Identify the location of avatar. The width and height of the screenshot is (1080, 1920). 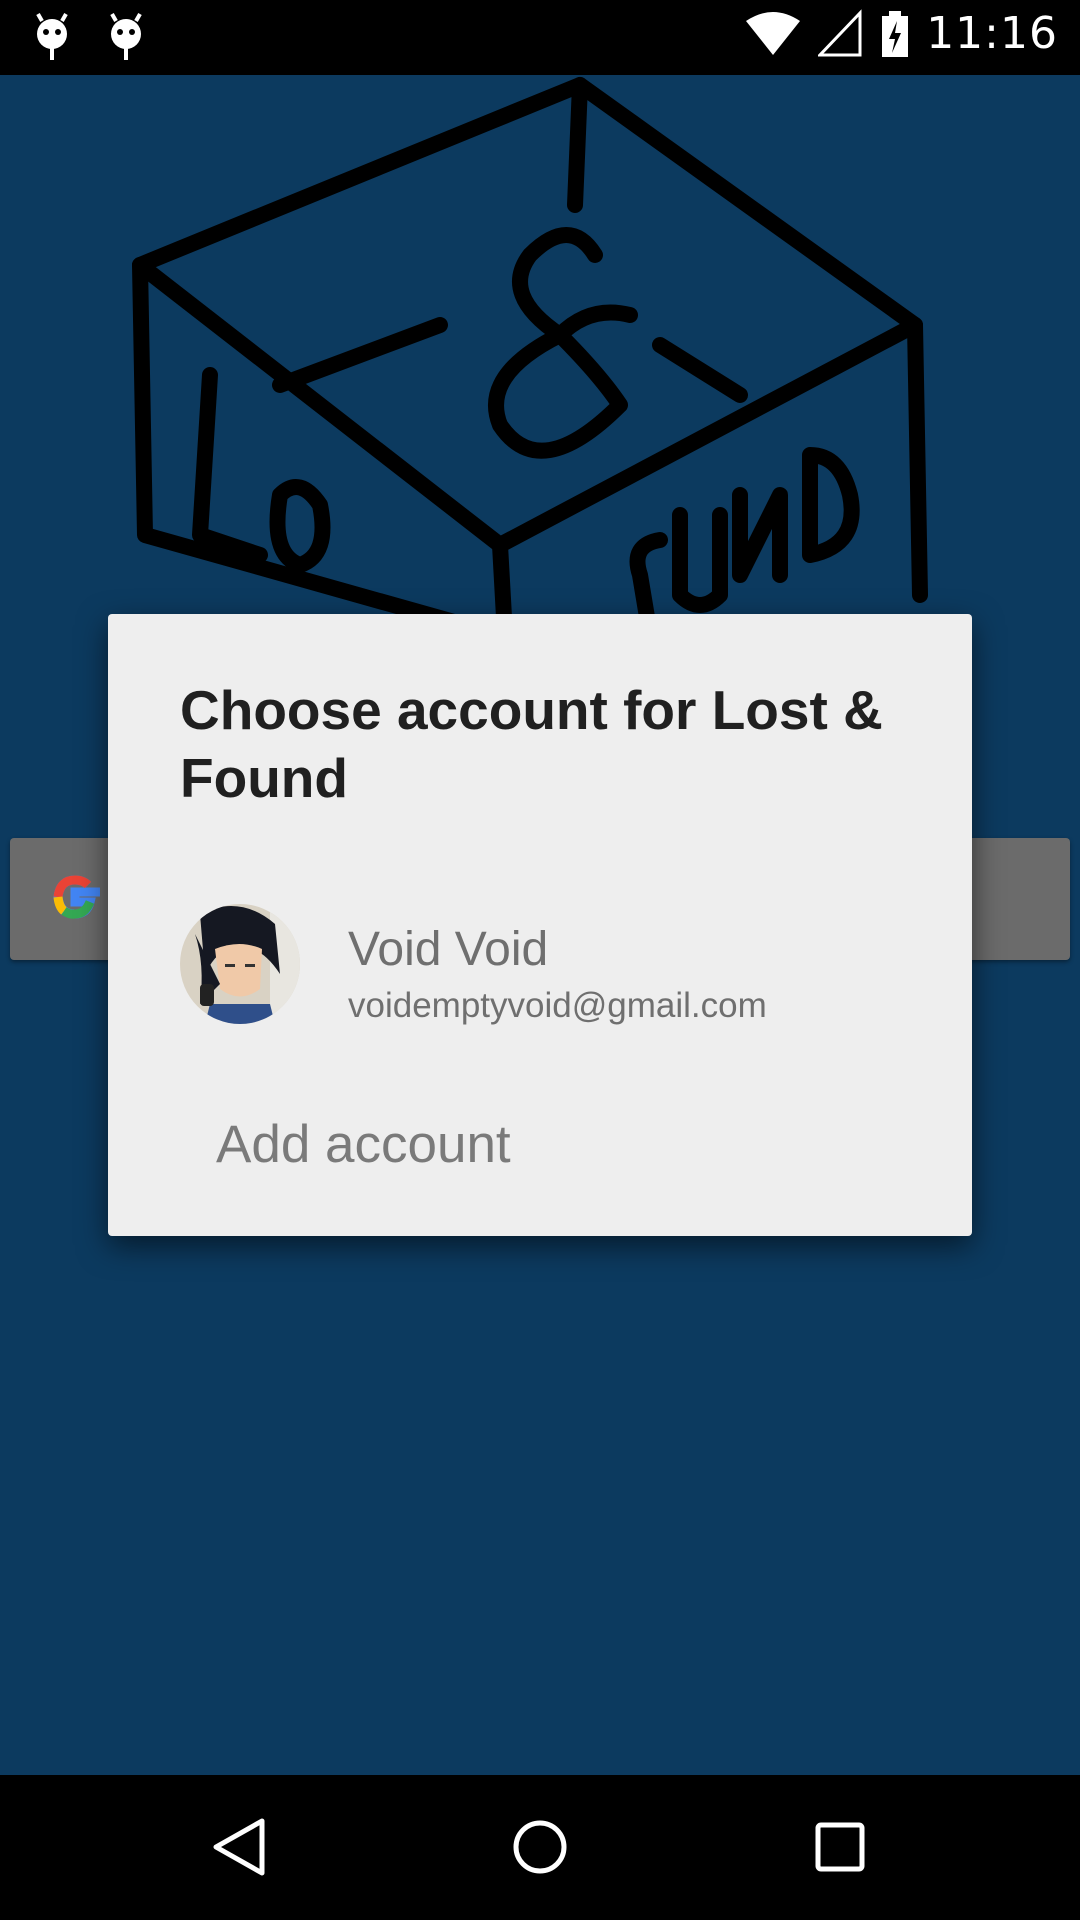
(240, 964).